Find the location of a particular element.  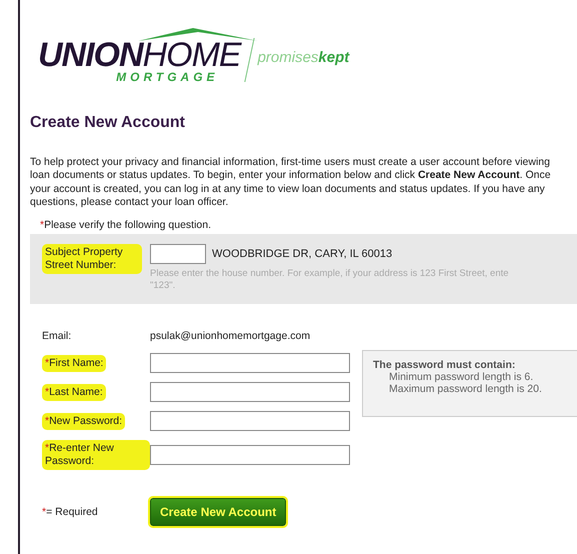

field-label: *Re-enter New Password: is located at coordinates (96, 455).